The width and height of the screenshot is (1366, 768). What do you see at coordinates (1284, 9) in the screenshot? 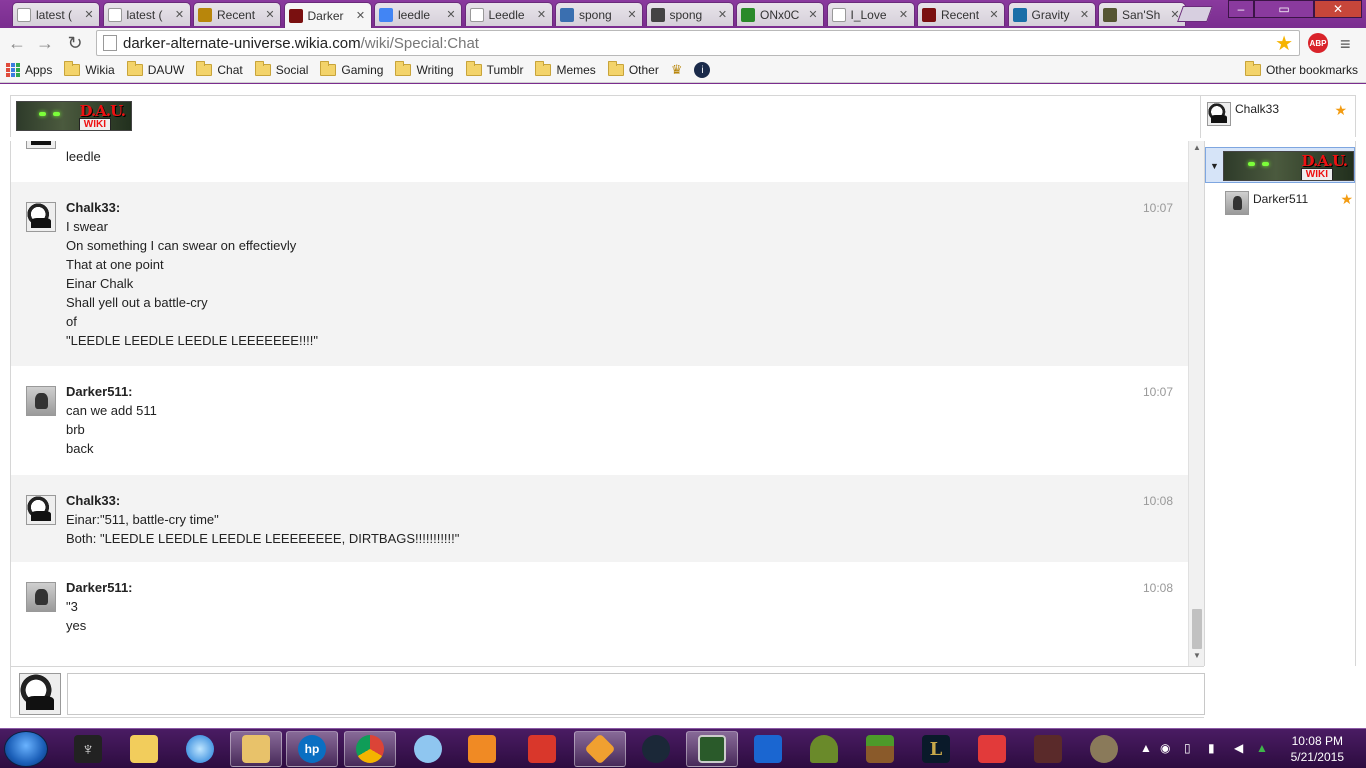
I see `maximize-button: ▭` at bounding box center [1284, 9].